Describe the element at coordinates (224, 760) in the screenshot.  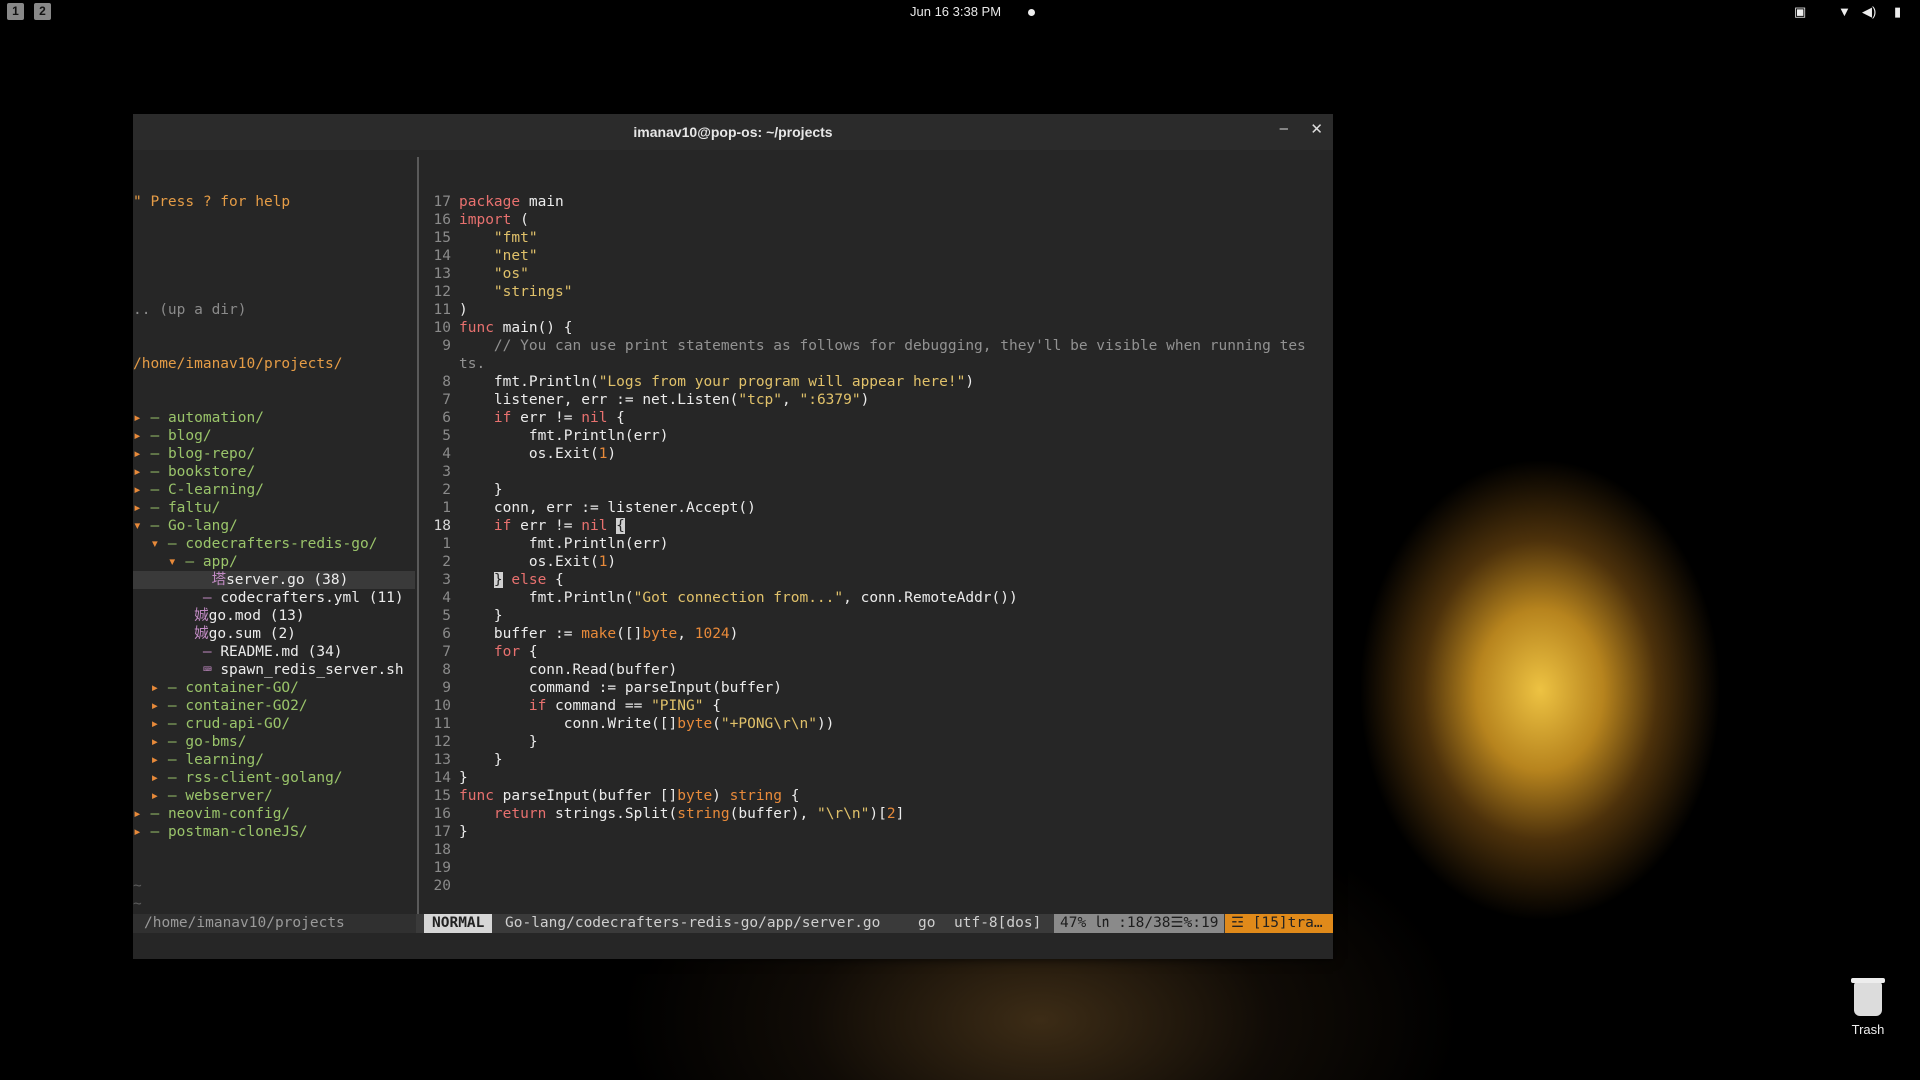
I see `tree-folder-name: learning/` at that location.